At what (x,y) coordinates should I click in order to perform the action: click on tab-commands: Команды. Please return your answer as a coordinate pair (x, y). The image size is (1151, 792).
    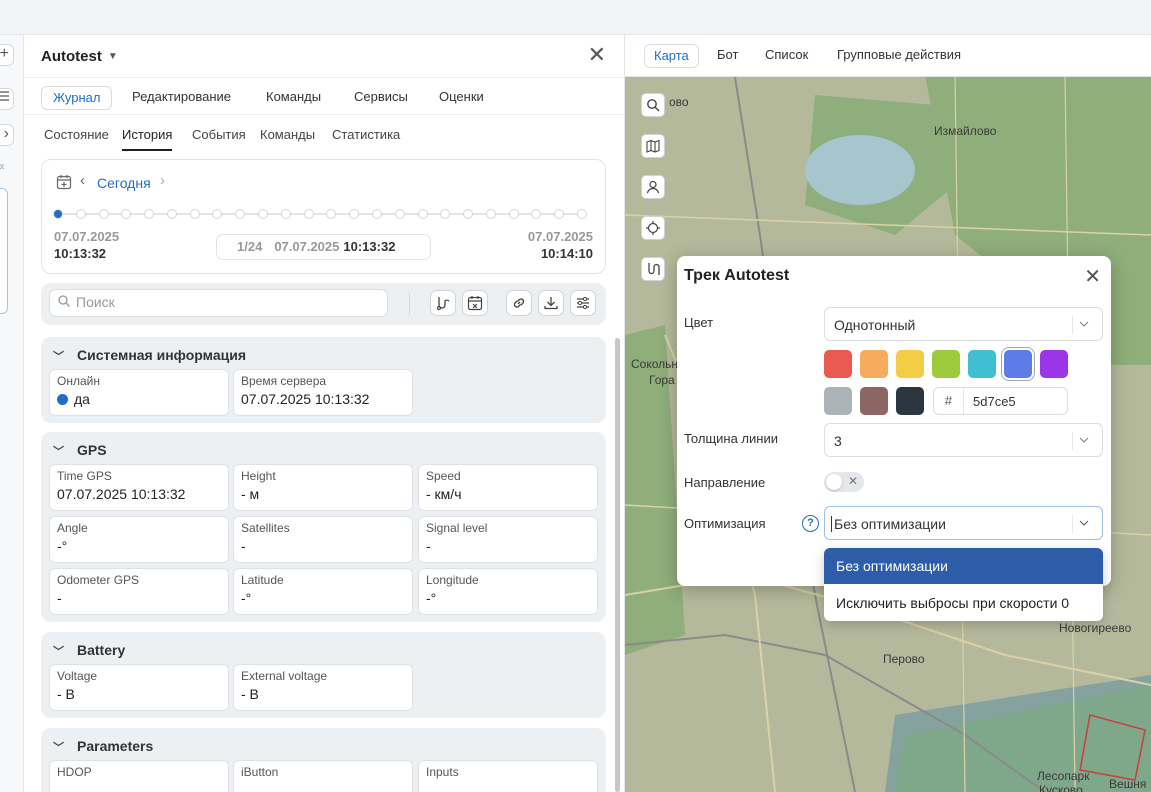
    Looking at the image, I should click on (293, 98).